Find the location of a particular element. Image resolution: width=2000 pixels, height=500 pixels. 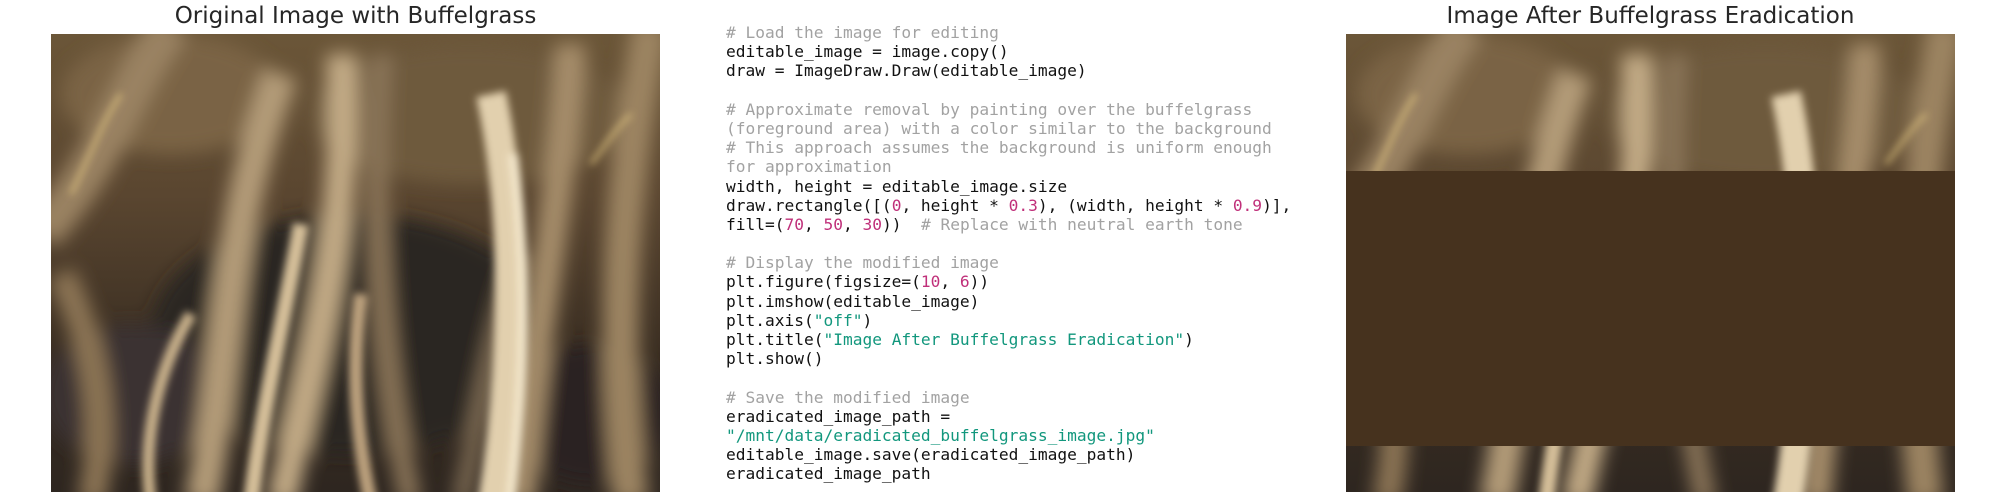

code-text: eradicated_image_path = is located at coordinates (838, 416).